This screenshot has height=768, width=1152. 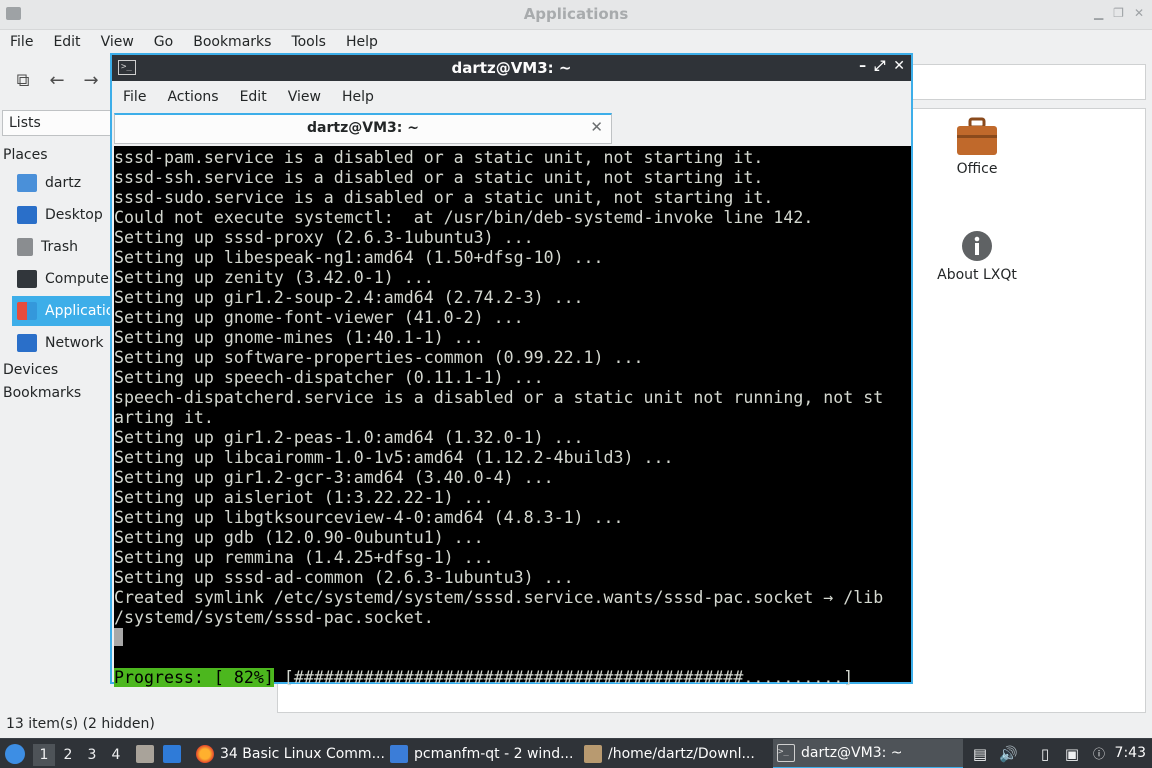 What do you see at coordinates (74, 215) in the screenshot?
I see `sidebar-item-label: Desktop` at bounding box center [74, 215].